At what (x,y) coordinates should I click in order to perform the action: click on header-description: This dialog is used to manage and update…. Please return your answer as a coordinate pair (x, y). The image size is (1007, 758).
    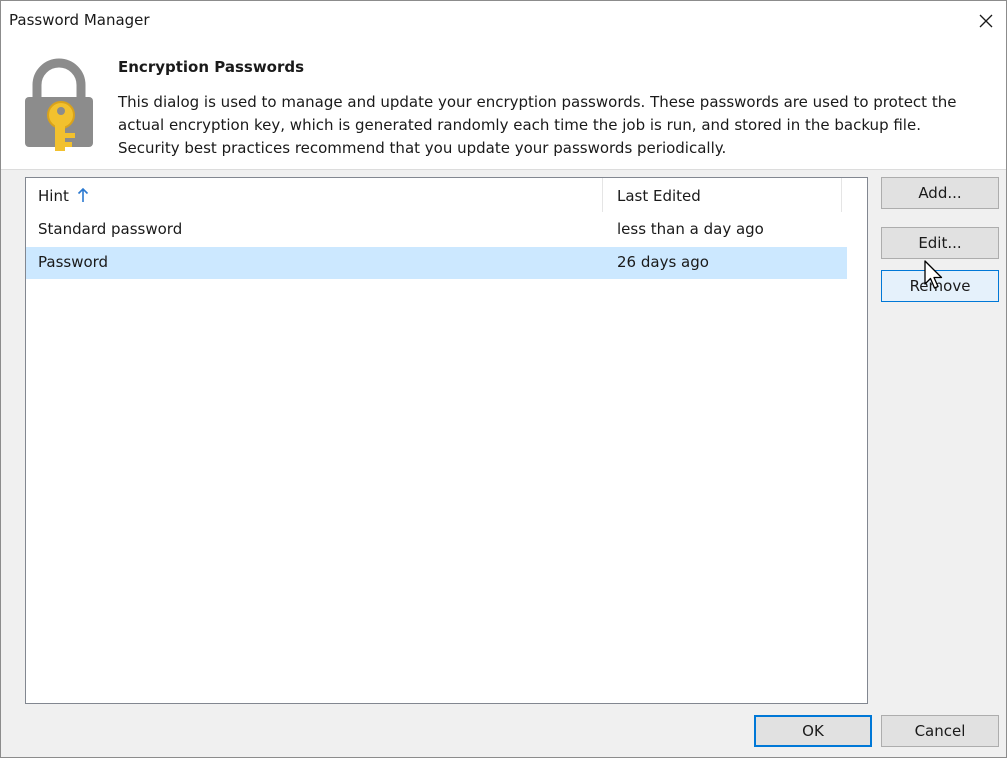
    Looking at the image, I should click on (558, 125).